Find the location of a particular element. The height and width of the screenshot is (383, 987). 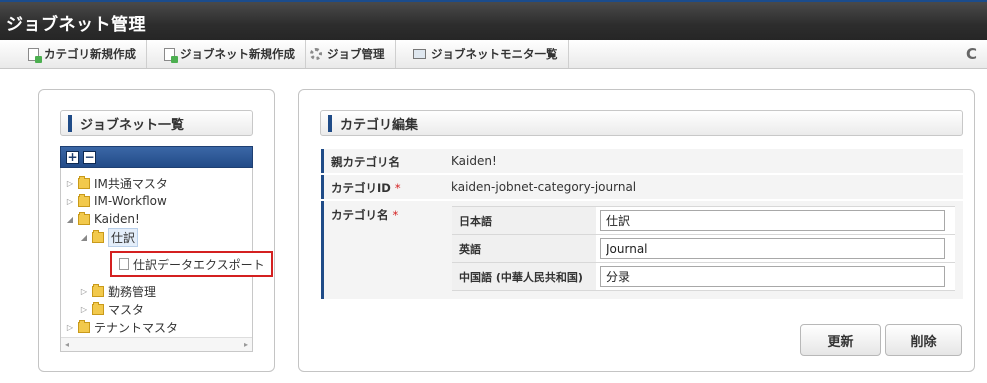

name-row-en: 英語 is located at coordinates (703, 249).